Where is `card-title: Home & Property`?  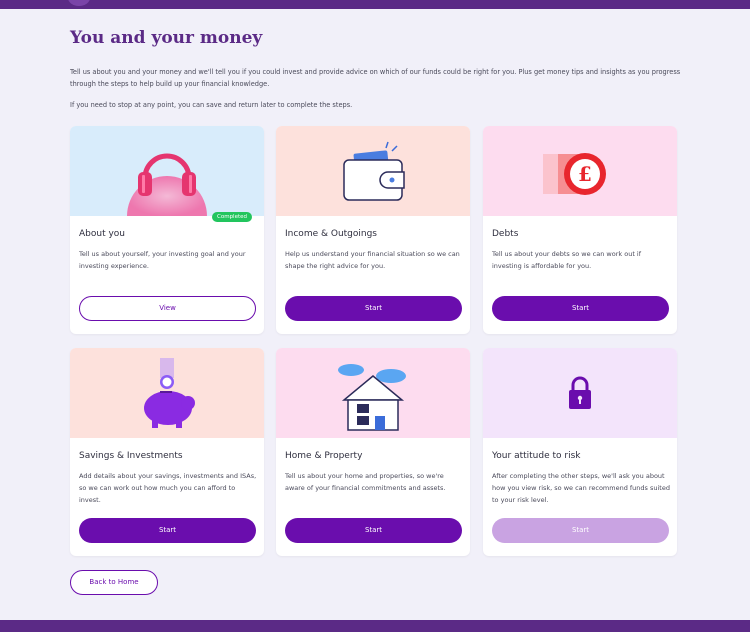
card-title: Home & Property is located at coordinates (324, 456).